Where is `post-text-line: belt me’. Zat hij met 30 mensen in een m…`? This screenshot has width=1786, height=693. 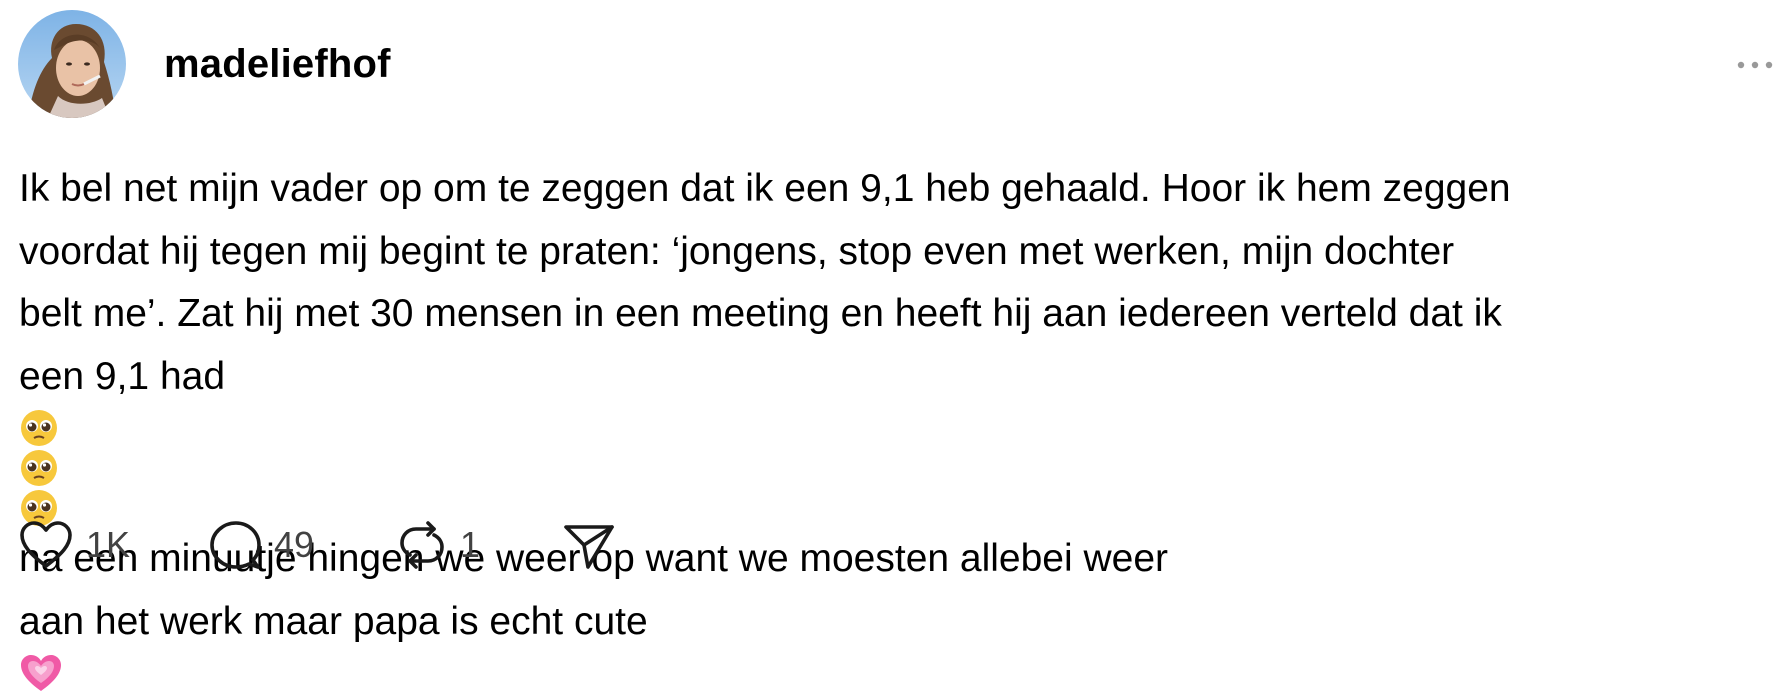
post-text-line: belt me’. Zat hij met 30 mensen in een m… is located at coordinates (900, 314).